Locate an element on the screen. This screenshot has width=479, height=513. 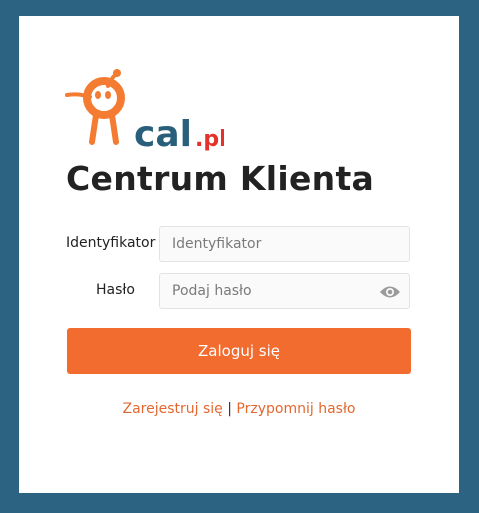
identifier-input is located at coordinates (284, 244).